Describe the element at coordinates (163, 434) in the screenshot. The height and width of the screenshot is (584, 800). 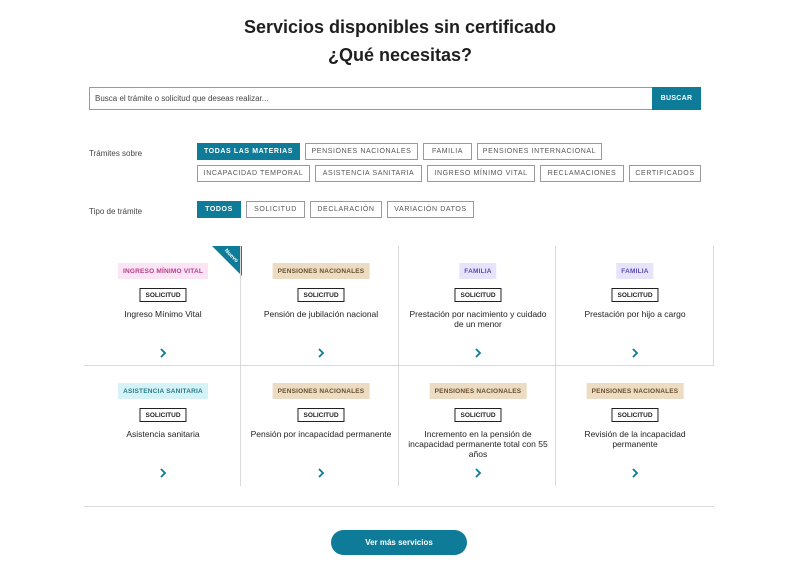
I see `service-name: Asistencia sanitaria` at that location.